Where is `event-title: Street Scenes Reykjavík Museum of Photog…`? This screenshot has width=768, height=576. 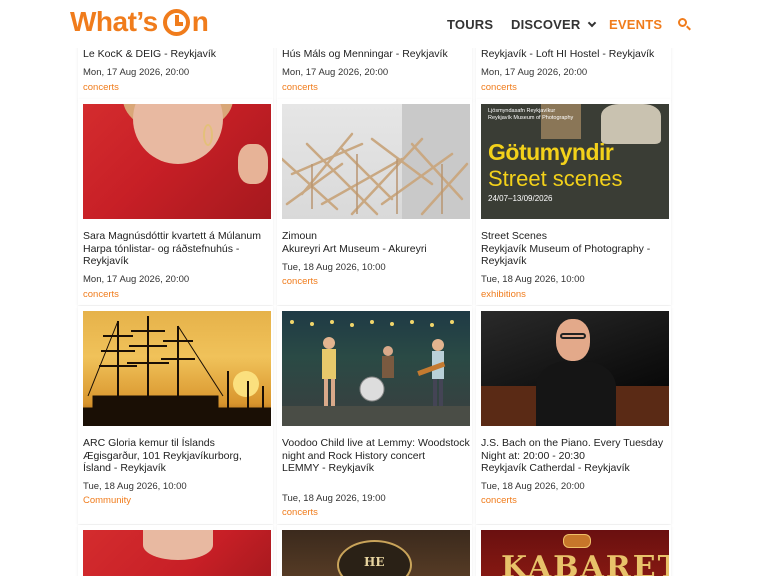
event-title: Street Scenes Reykjavík Museum of Photog… is located at coordinates (575, 249).